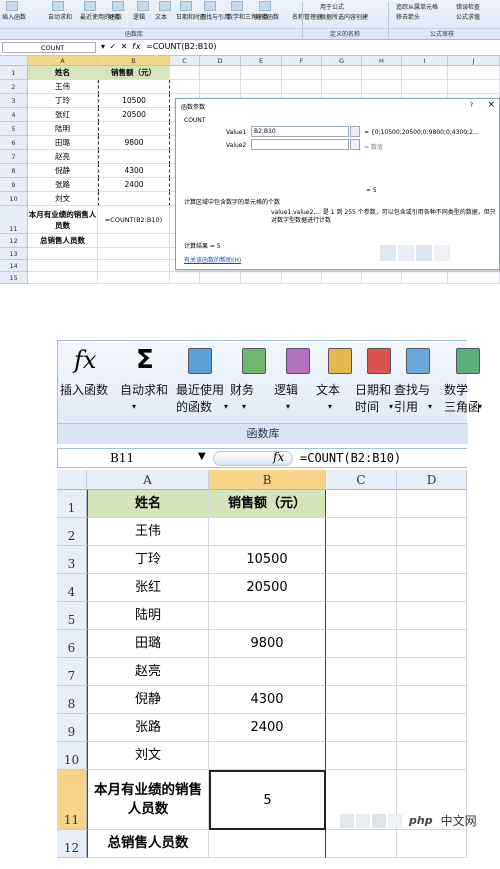 The height and width of the screenshot is (869, 500). Describe the element at coordinates (72, 588) in the screenshot. I see `row-header: 4` at that location.